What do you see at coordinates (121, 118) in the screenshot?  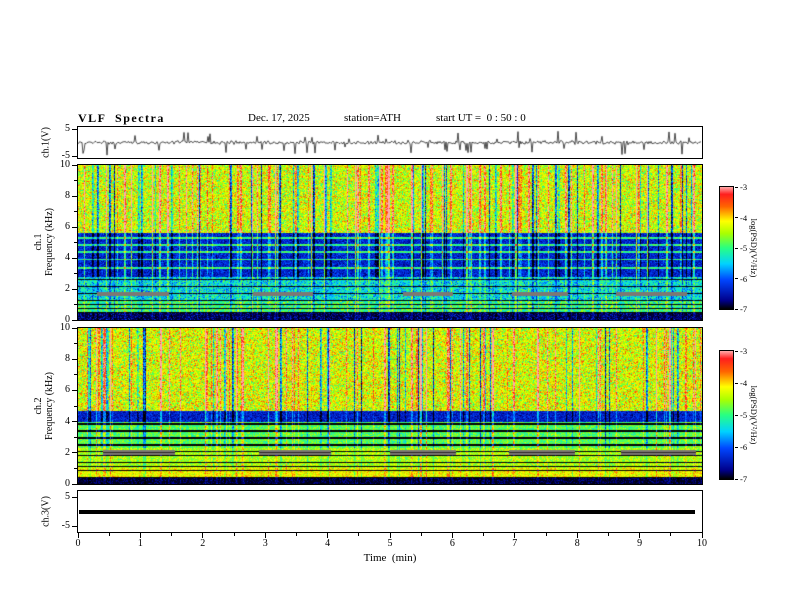 I see `figure-title: VLF Spectra` at bounding box center [121, 118].